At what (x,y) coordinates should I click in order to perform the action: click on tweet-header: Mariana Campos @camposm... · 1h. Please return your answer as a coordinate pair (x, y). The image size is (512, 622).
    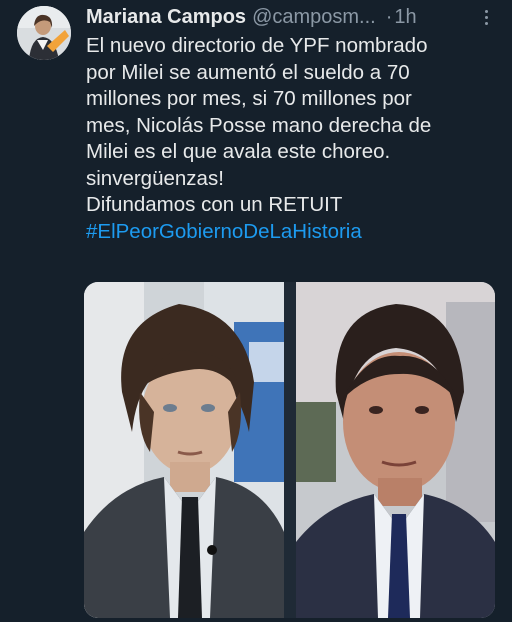
    Looking at the image, I should click on (292, 17).